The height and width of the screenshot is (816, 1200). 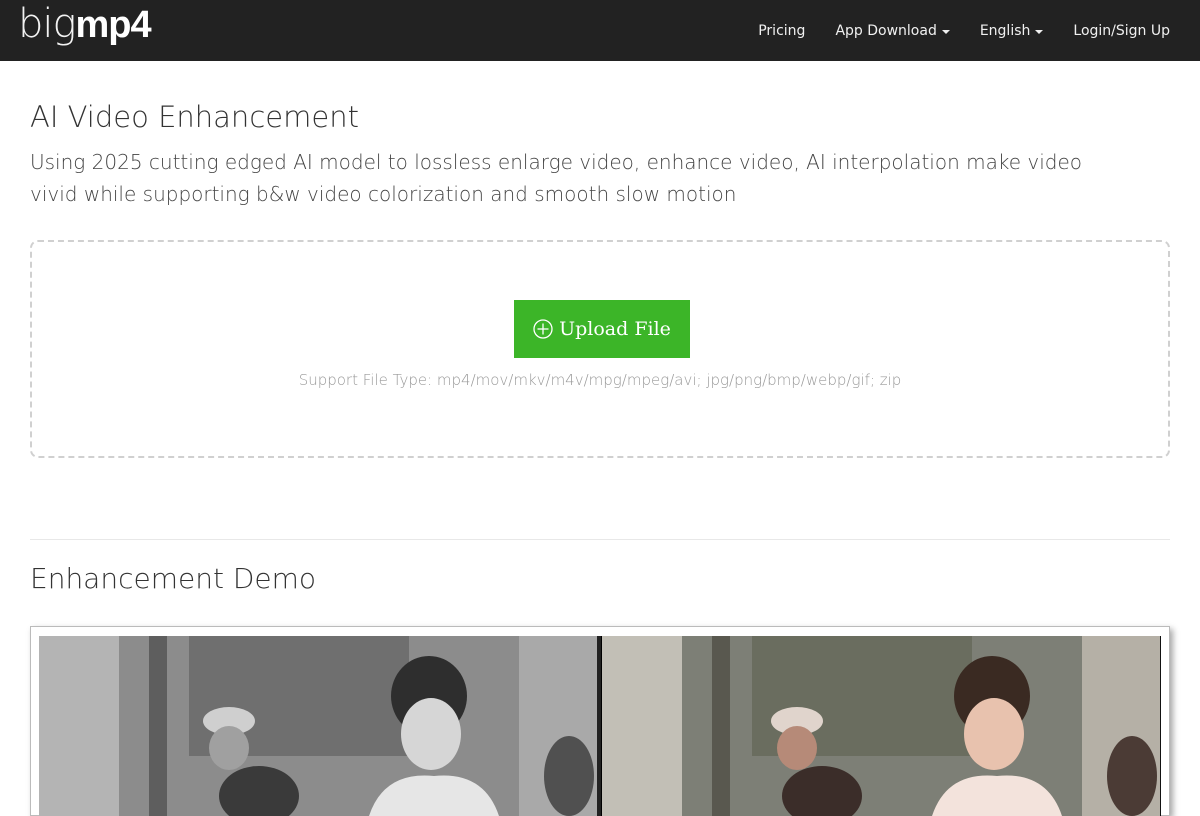 What do you see at coordinates (886, 30) in the screenshot?
I see `nav-app-download-label: App Download` at bounding box center [886, 30].